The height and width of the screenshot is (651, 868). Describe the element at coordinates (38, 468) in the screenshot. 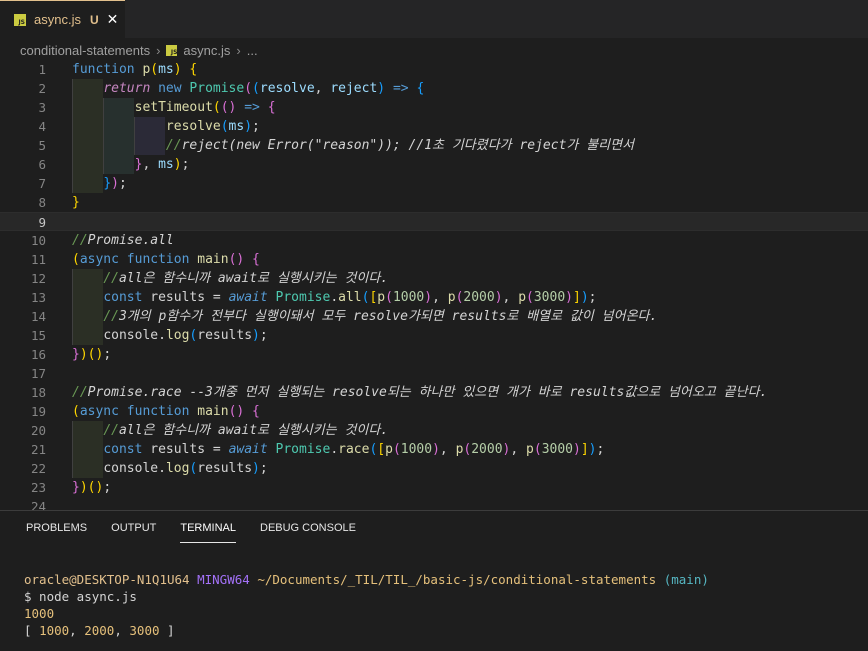

I see `line-number: 22` at that location.